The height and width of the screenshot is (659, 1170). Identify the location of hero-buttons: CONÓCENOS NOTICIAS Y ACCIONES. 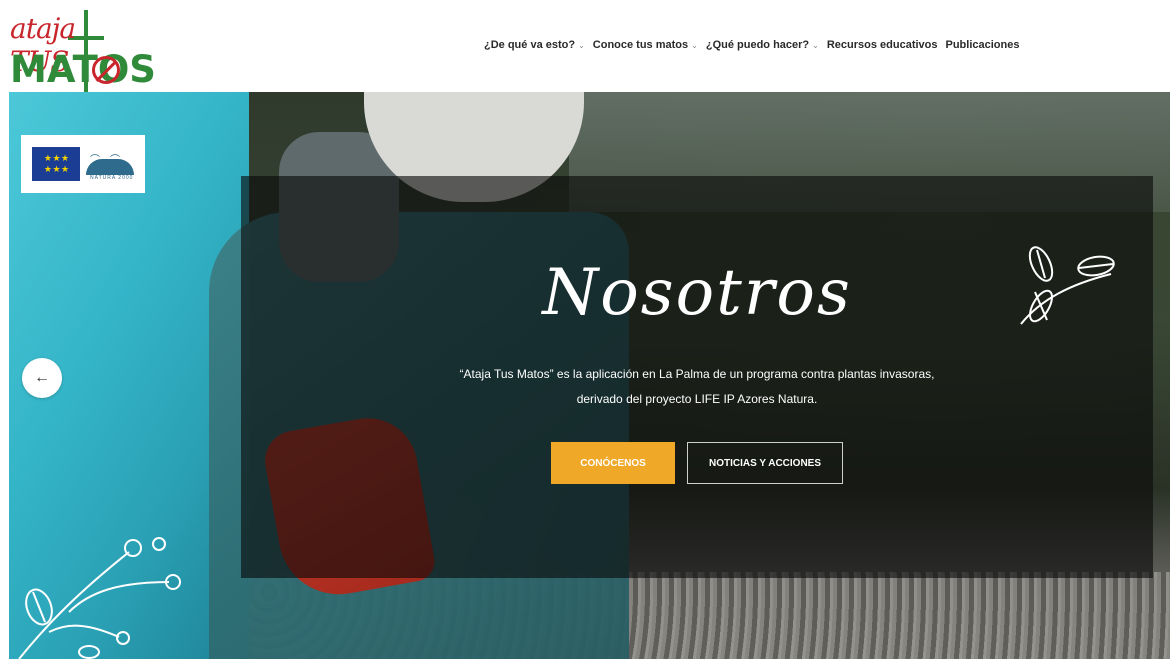
(697, 463).